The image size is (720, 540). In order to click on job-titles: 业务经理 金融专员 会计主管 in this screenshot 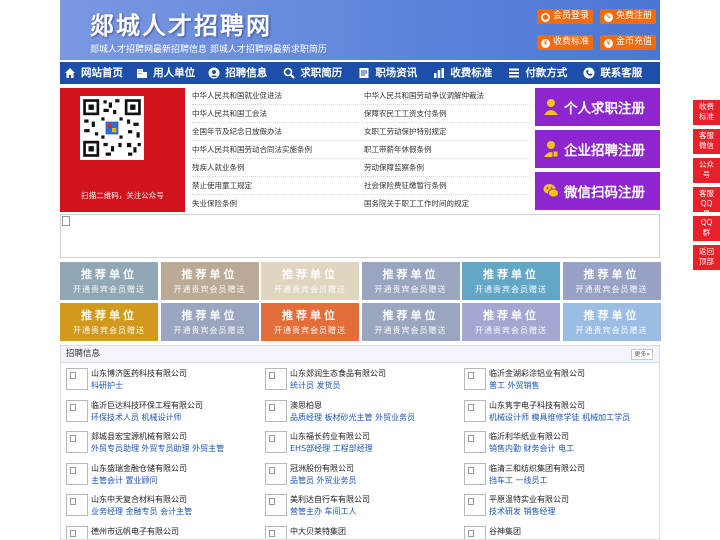, I will do `click(141, 511)`.